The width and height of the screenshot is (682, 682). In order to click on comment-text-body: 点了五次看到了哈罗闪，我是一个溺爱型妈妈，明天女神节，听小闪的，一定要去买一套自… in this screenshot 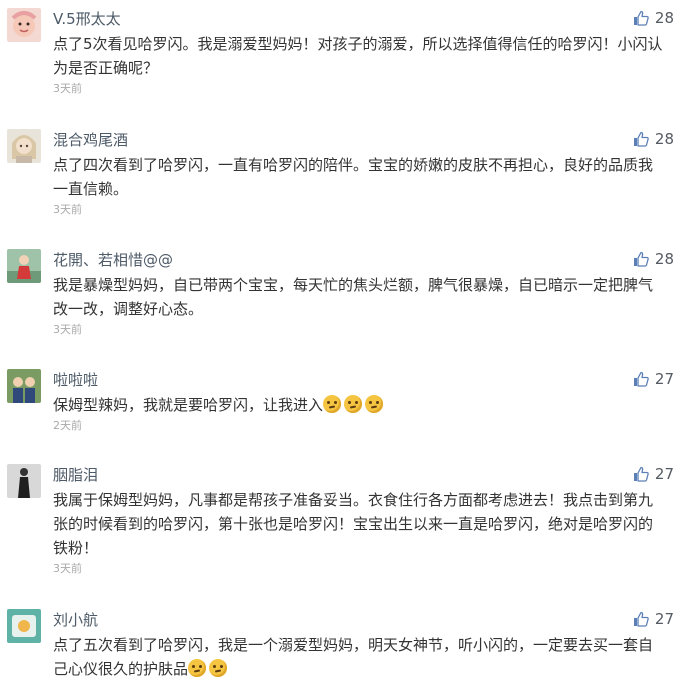, I will do `click(353, 657)`.